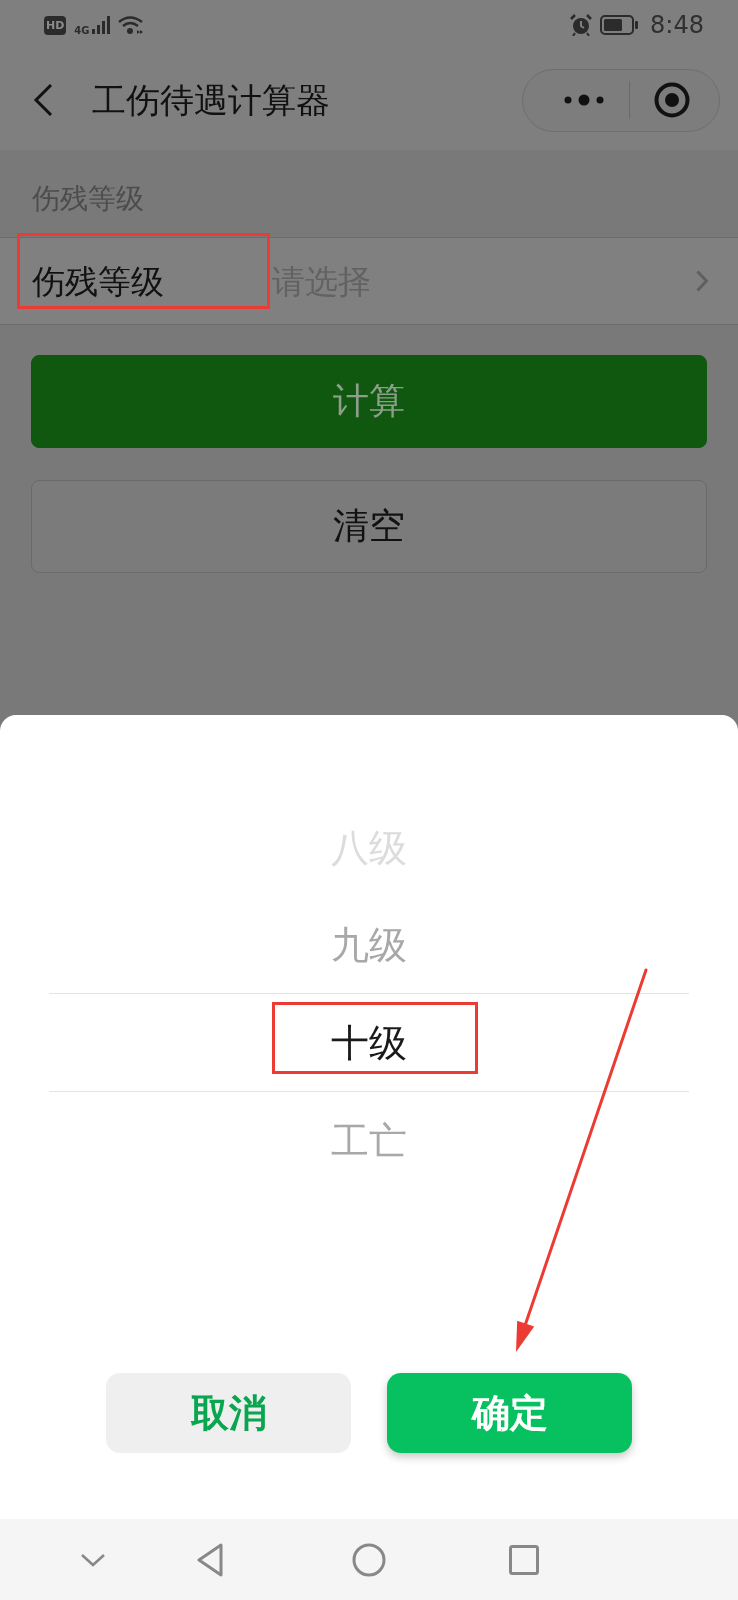 The image size is (738, 1600). What do you see at coordinates (55, 25) in the screenshot?
I see `hd-badge: HD` at bounding box center [55, 25].